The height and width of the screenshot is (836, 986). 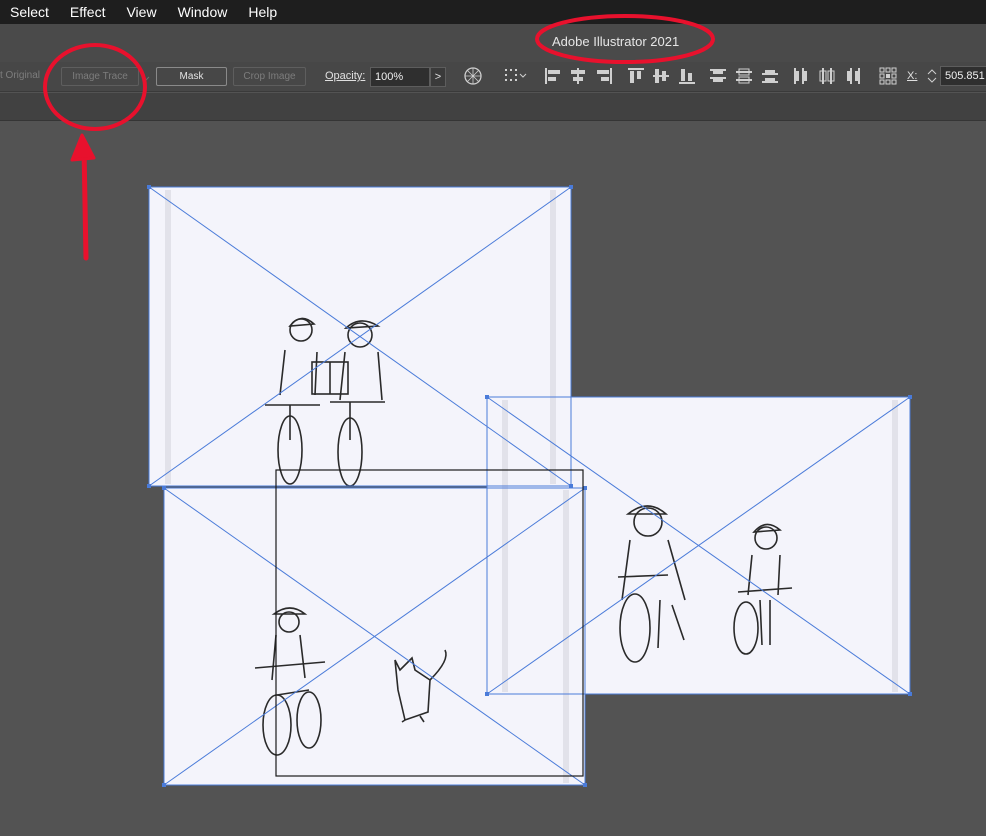 I want to click on align-right-icon, so click(x=604, y=76).